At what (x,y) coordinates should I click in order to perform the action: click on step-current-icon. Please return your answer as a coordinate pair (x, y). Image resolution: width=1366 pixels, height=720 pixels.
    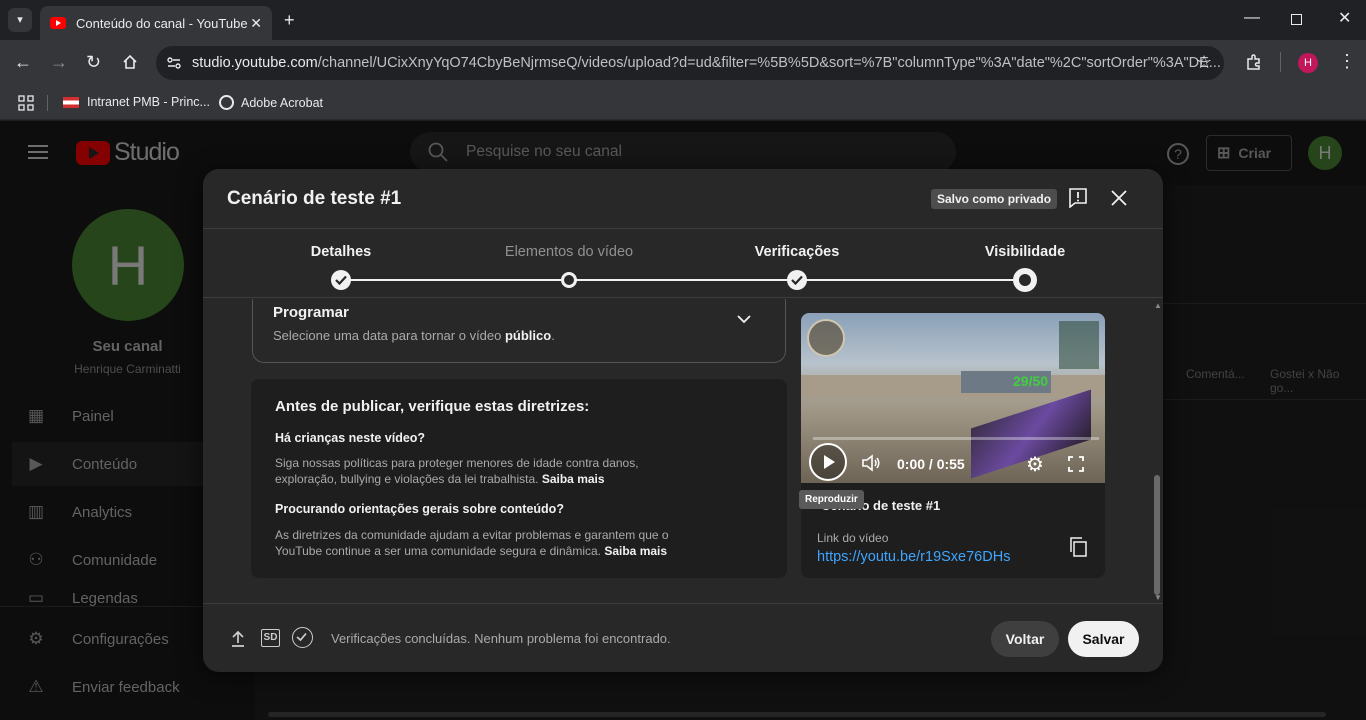
    Looking at the image, I should click on (1025, 280).